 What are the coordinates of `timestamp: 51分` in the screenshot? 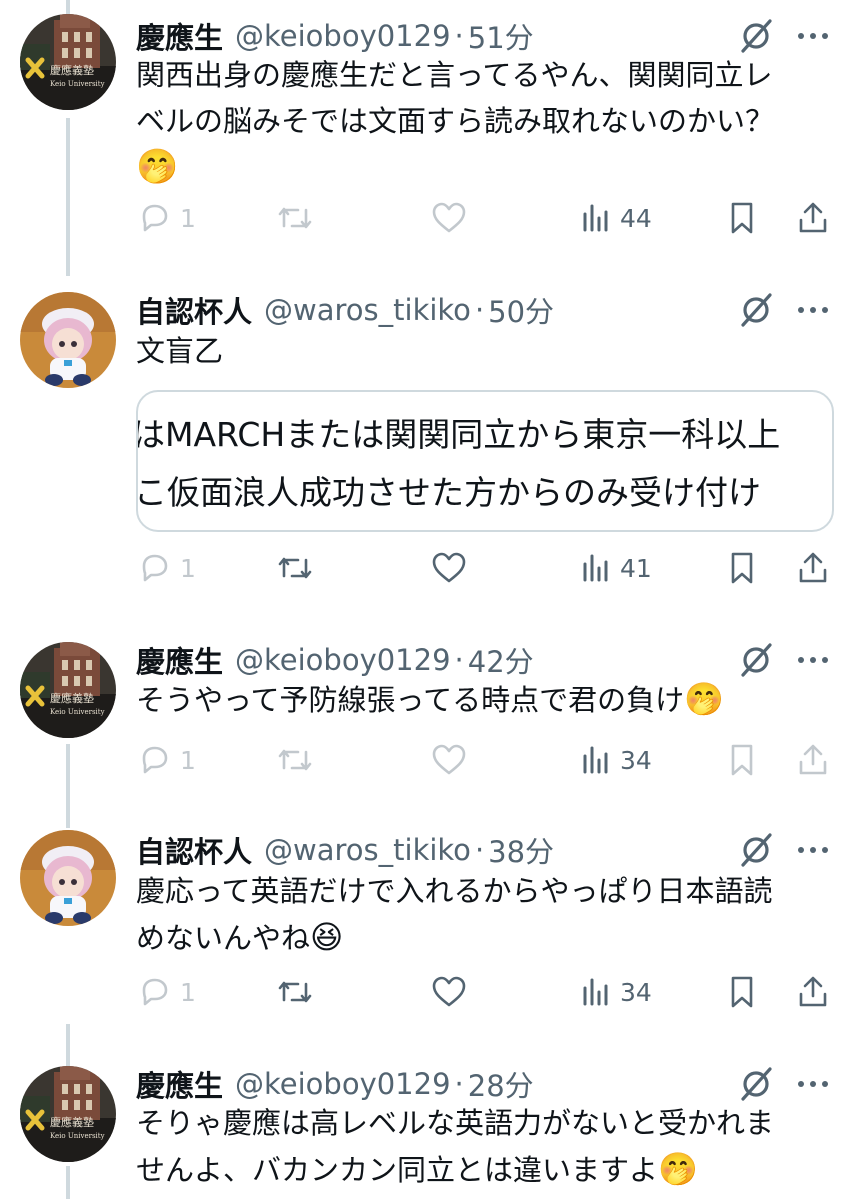 It's located at (501, 36).